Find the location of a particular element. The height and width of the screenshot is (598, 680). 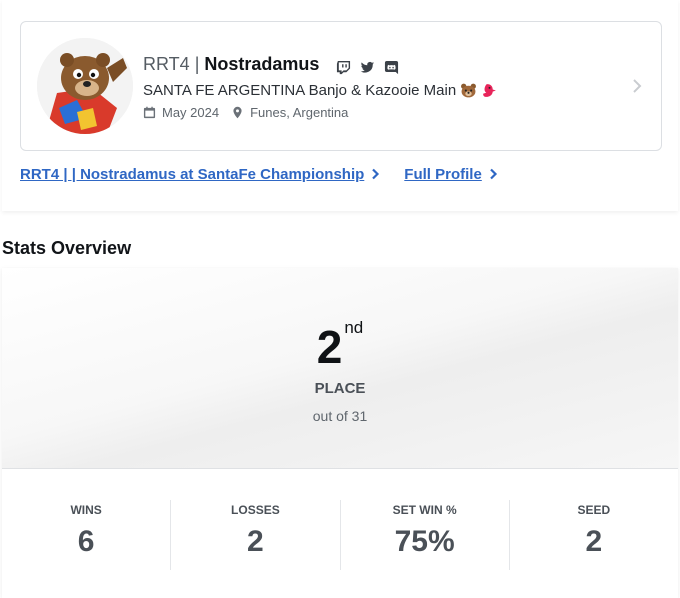

place-out-of: out of 31 is located at coordinates (340, 416).